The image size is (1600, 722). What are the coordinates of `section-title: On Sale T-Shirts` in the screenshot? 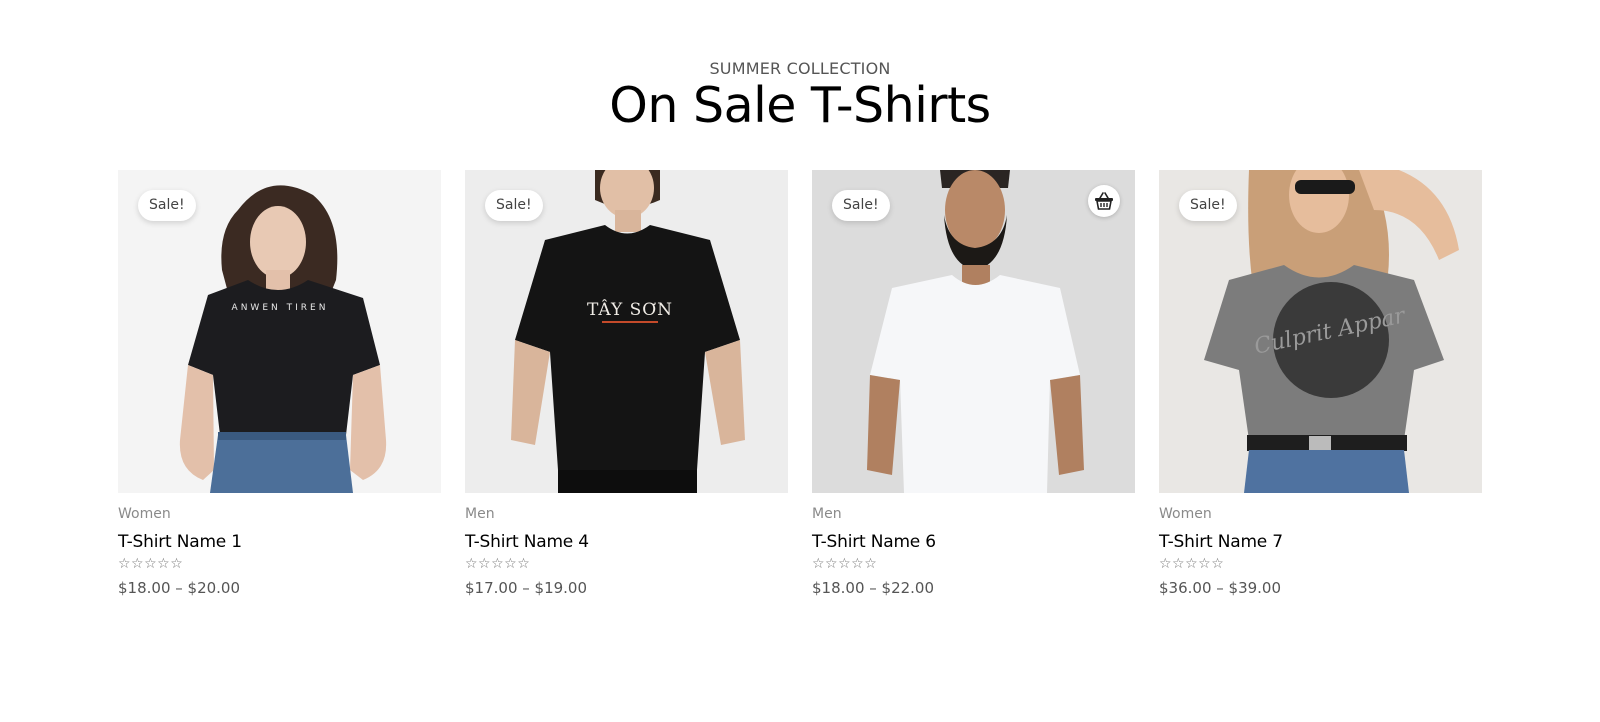 It's located at (800, 105).